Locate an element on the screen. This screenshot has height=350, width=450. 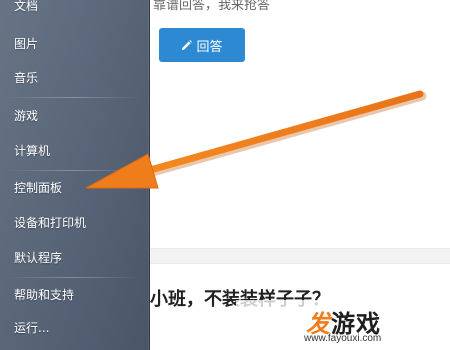
menu-item-help-support: 帮助和支持 is located at coordinates (44, 295).